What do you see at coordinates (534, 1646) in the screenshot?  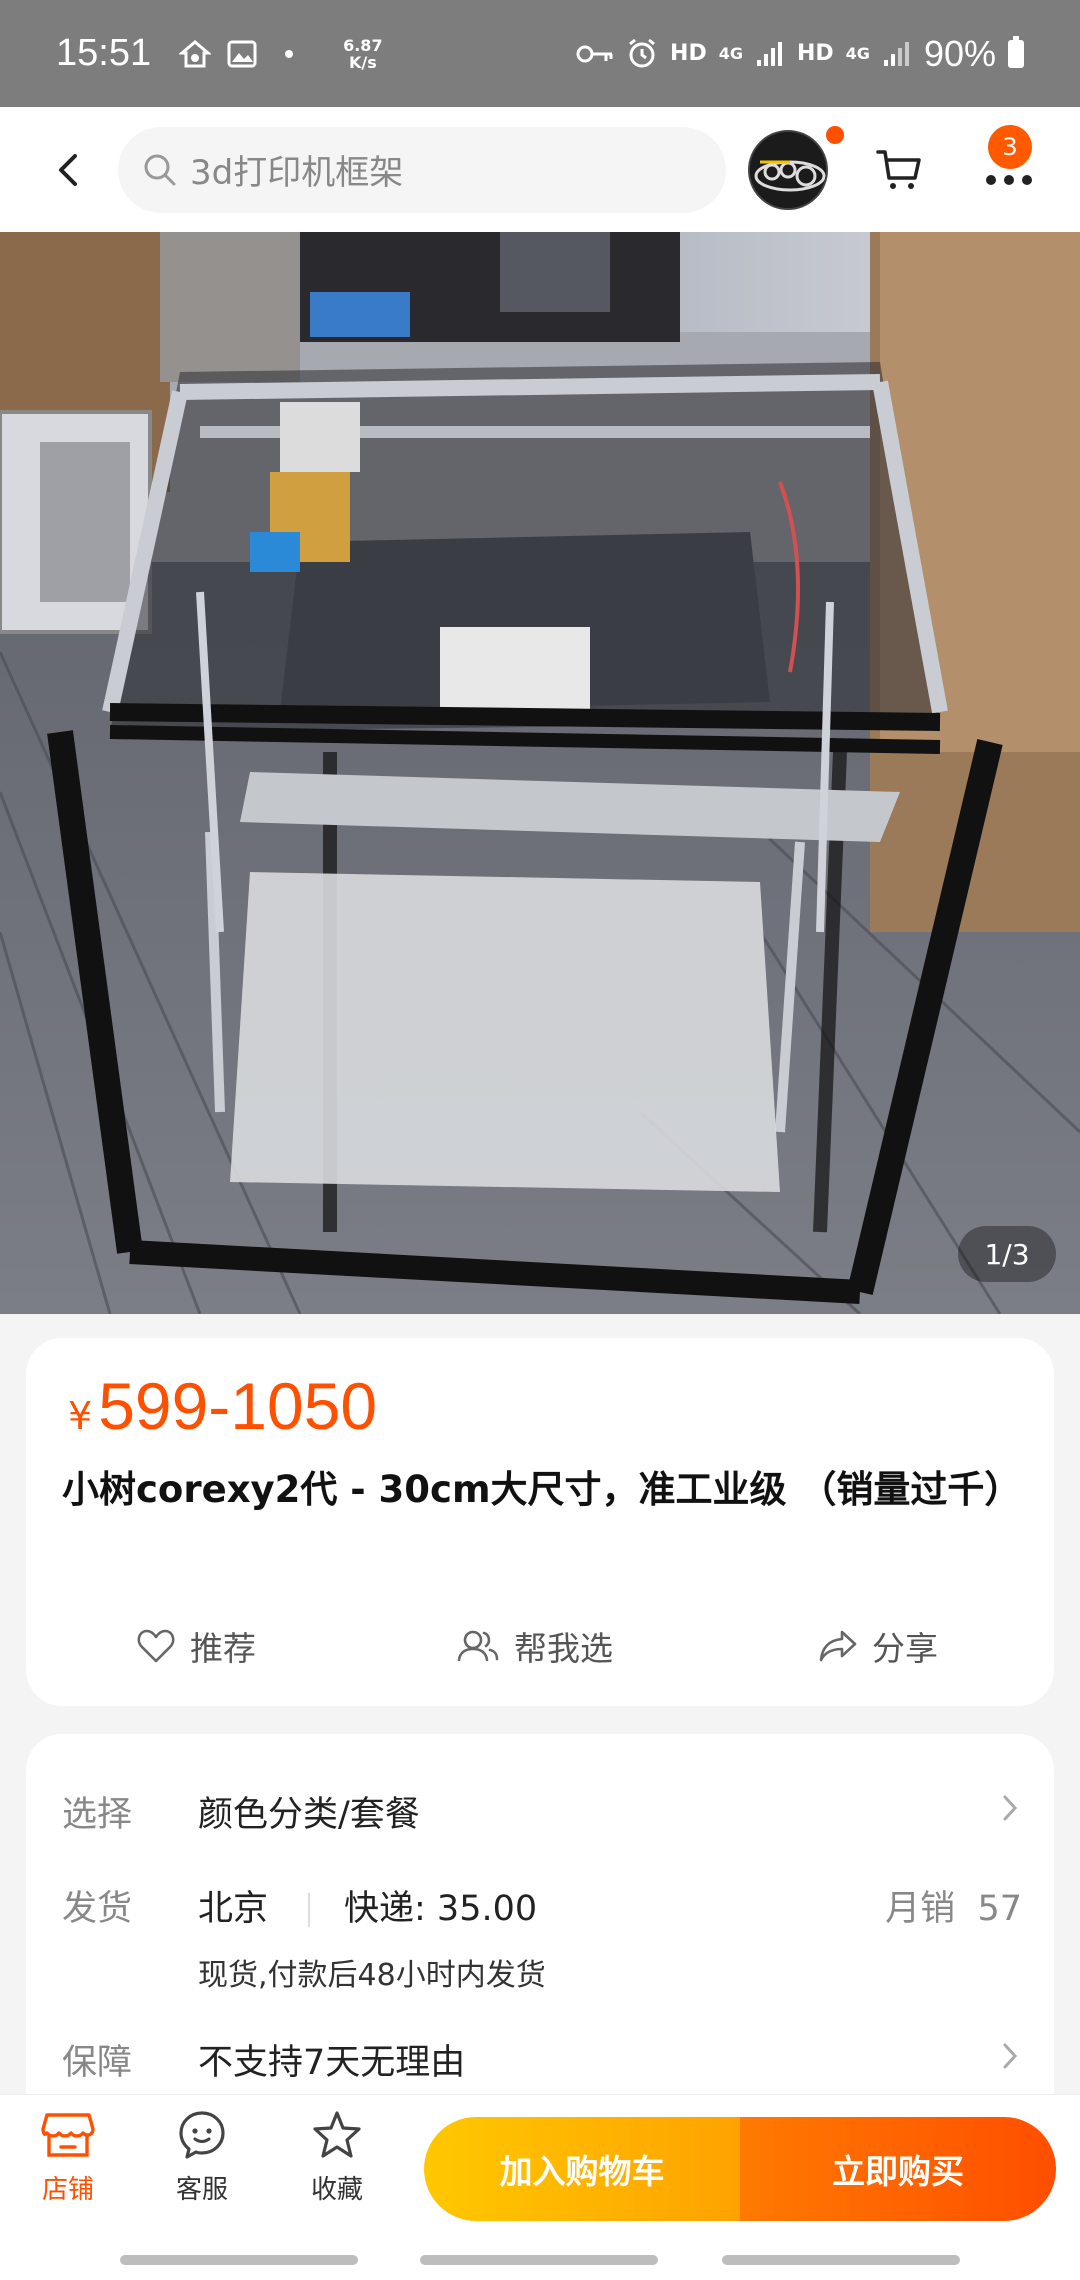 I see `help-choose-button: 帮我选` at bounding box center [534, 1646].